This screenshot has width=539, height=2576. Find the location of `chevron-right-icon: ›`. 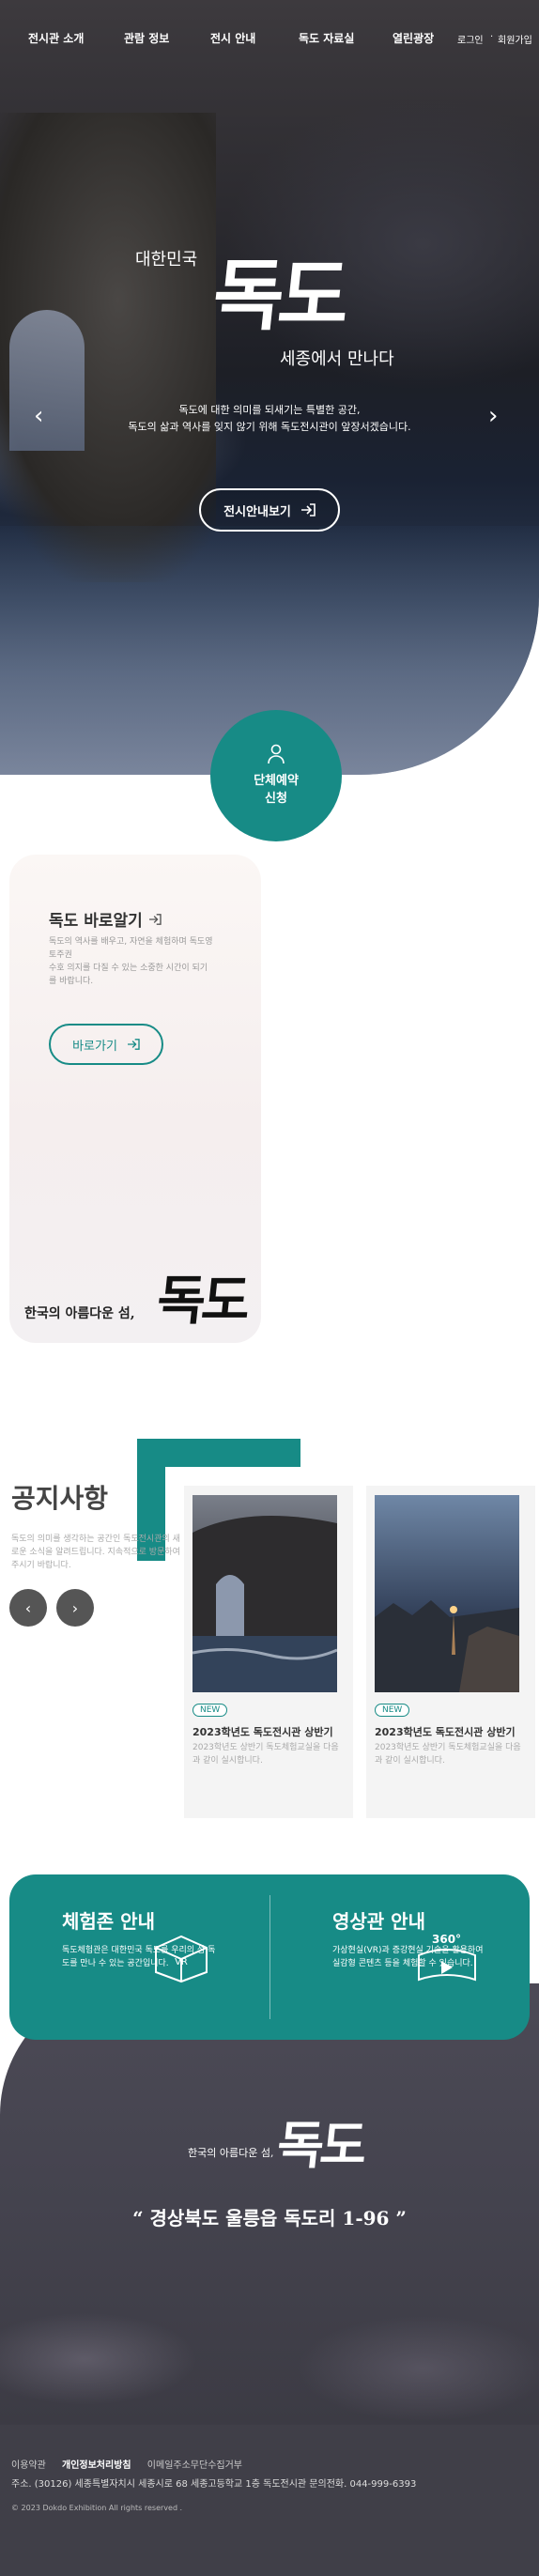

chevron-right-icon: › is located at coordinates (75, 1607).